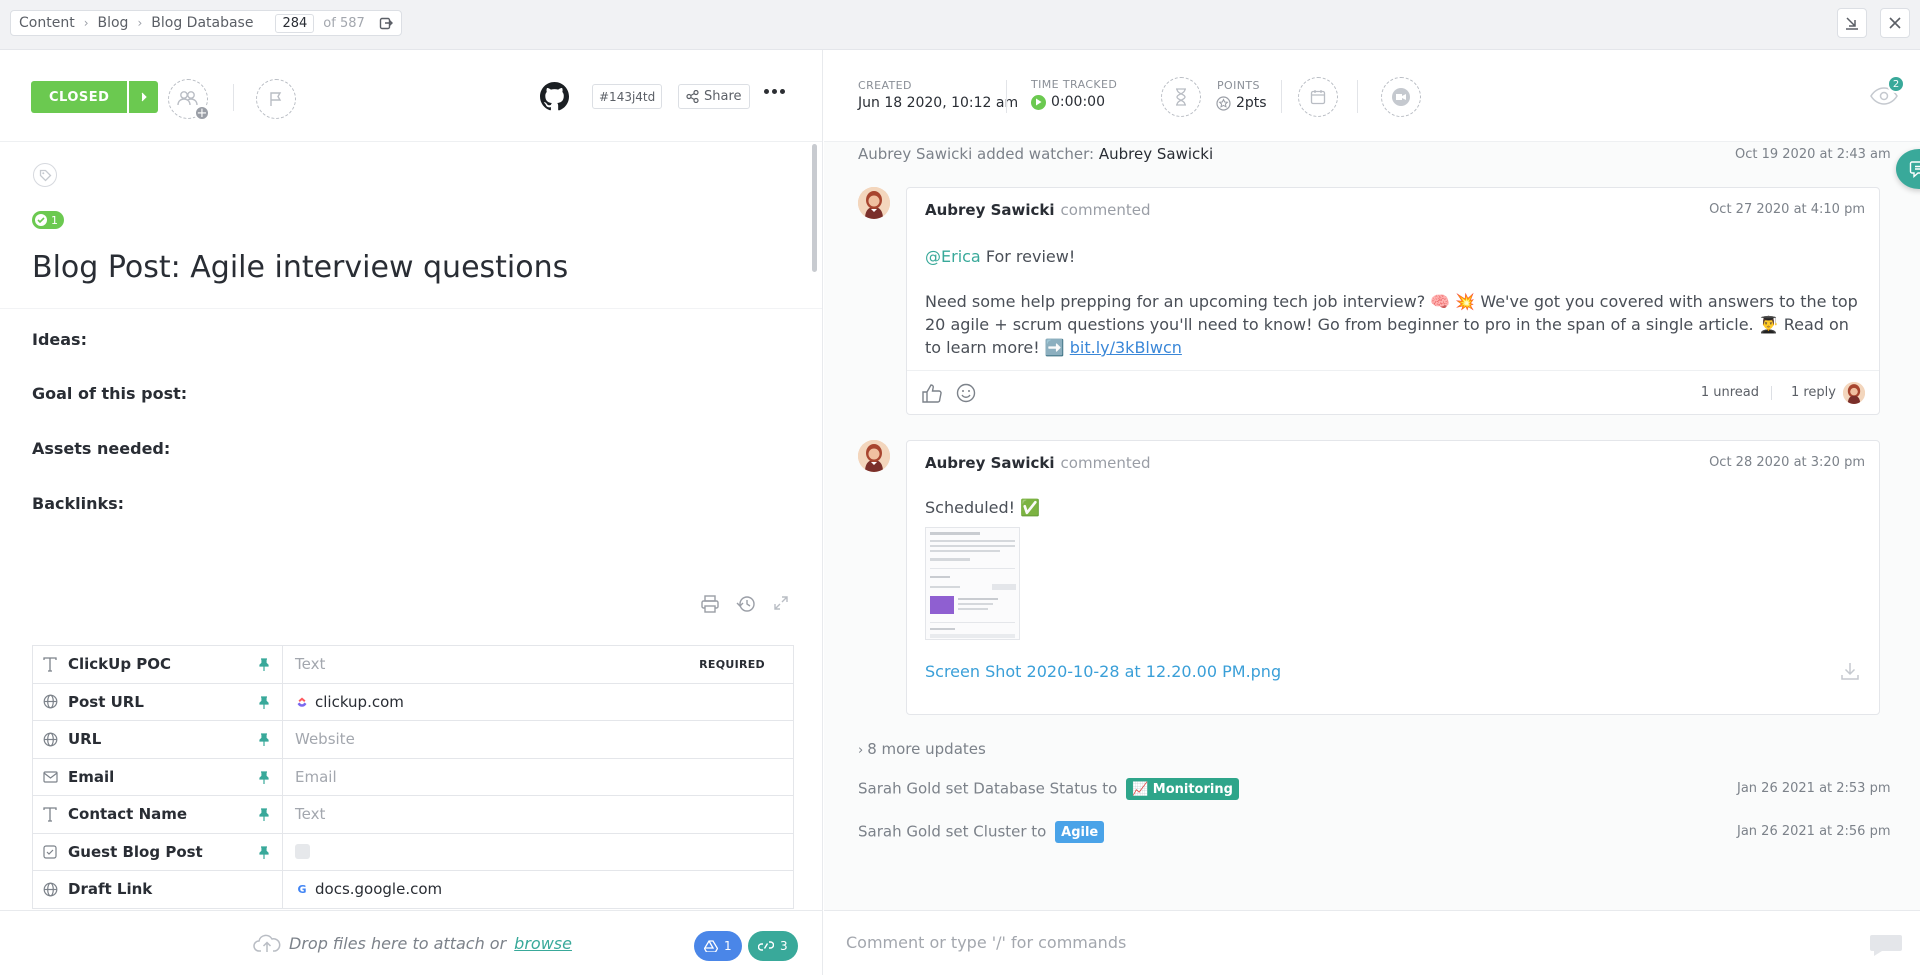  I want to click on cluster-badge: Agile, so click(1080, 832).